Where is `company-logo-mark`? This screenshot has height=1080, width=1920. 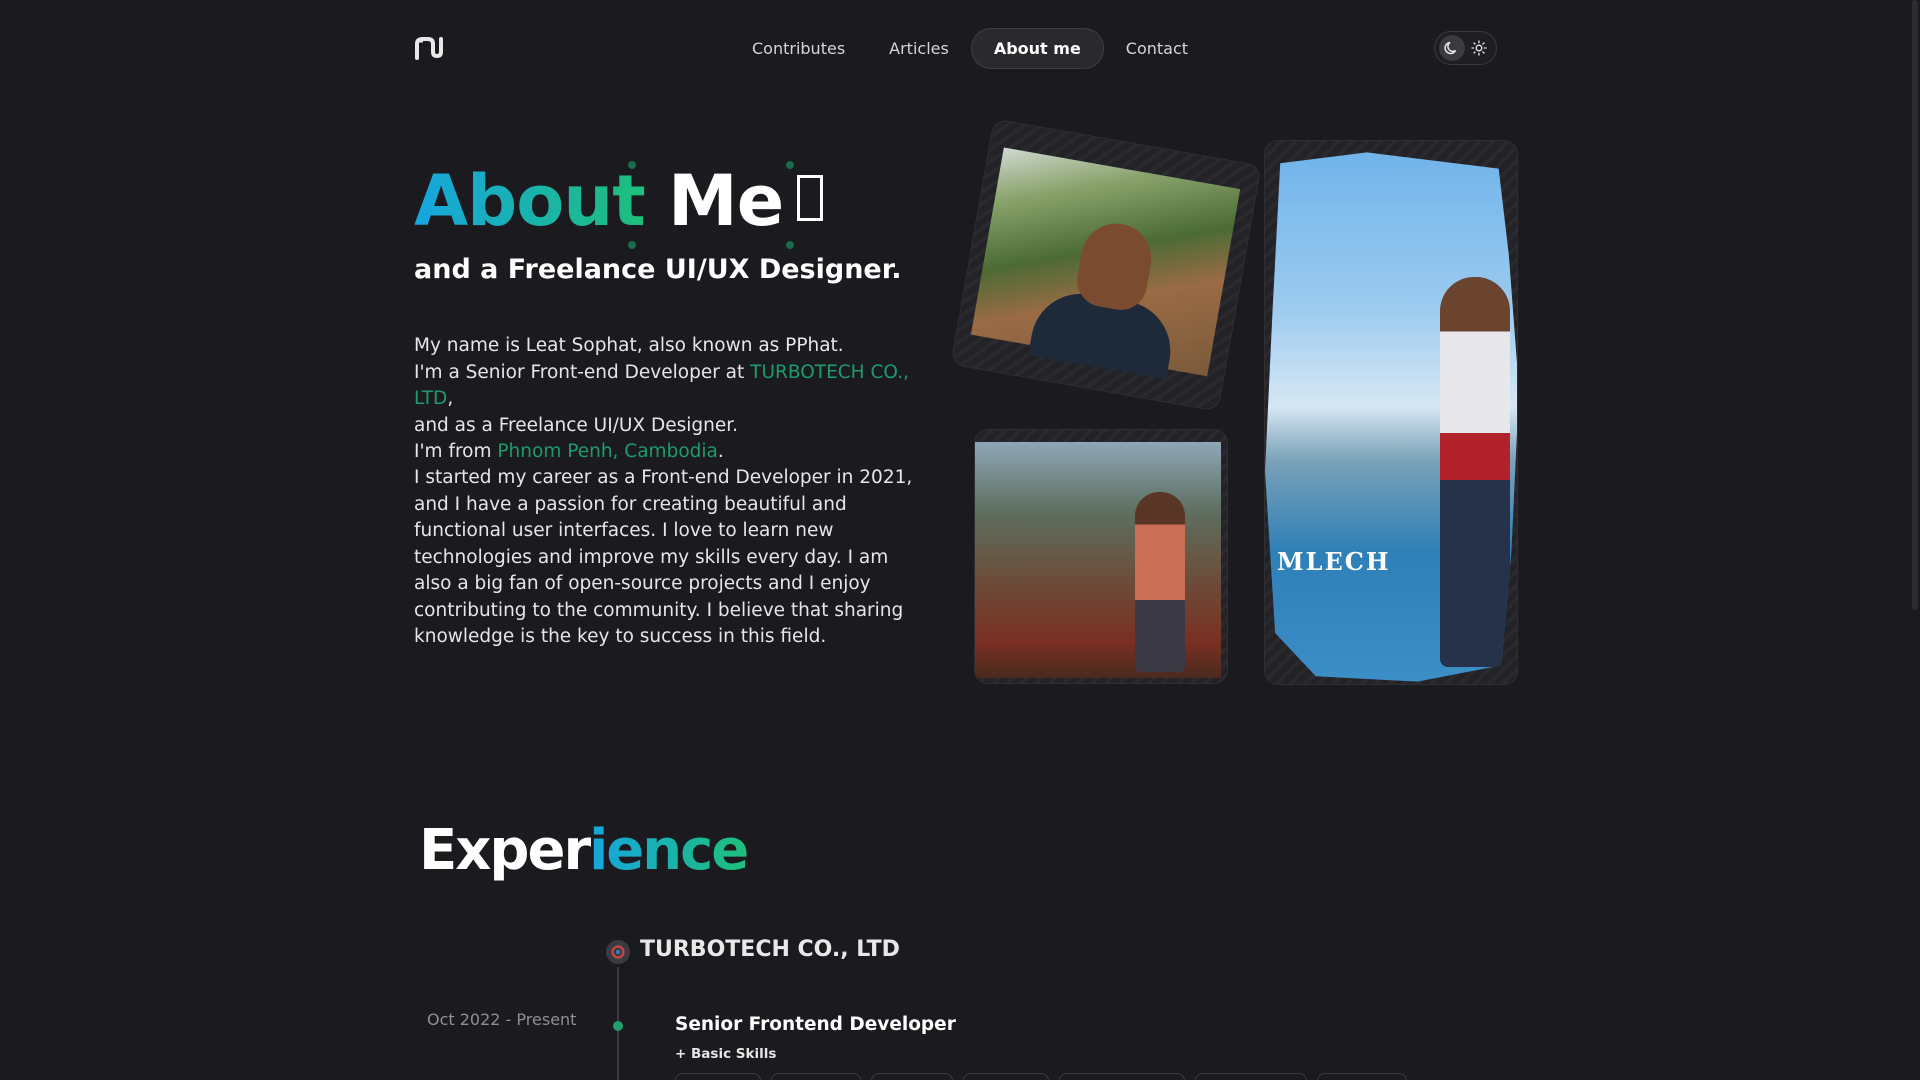
company-logo-mark is located at coordinates (618, 952).